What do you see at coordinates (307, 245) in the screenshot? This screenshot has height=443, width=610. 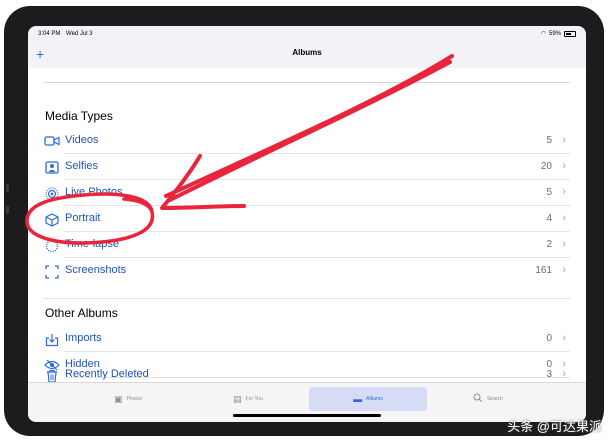 I see `album-row-time-lapse: Time-lapse 2 ›` at bounding box center [307, 245].